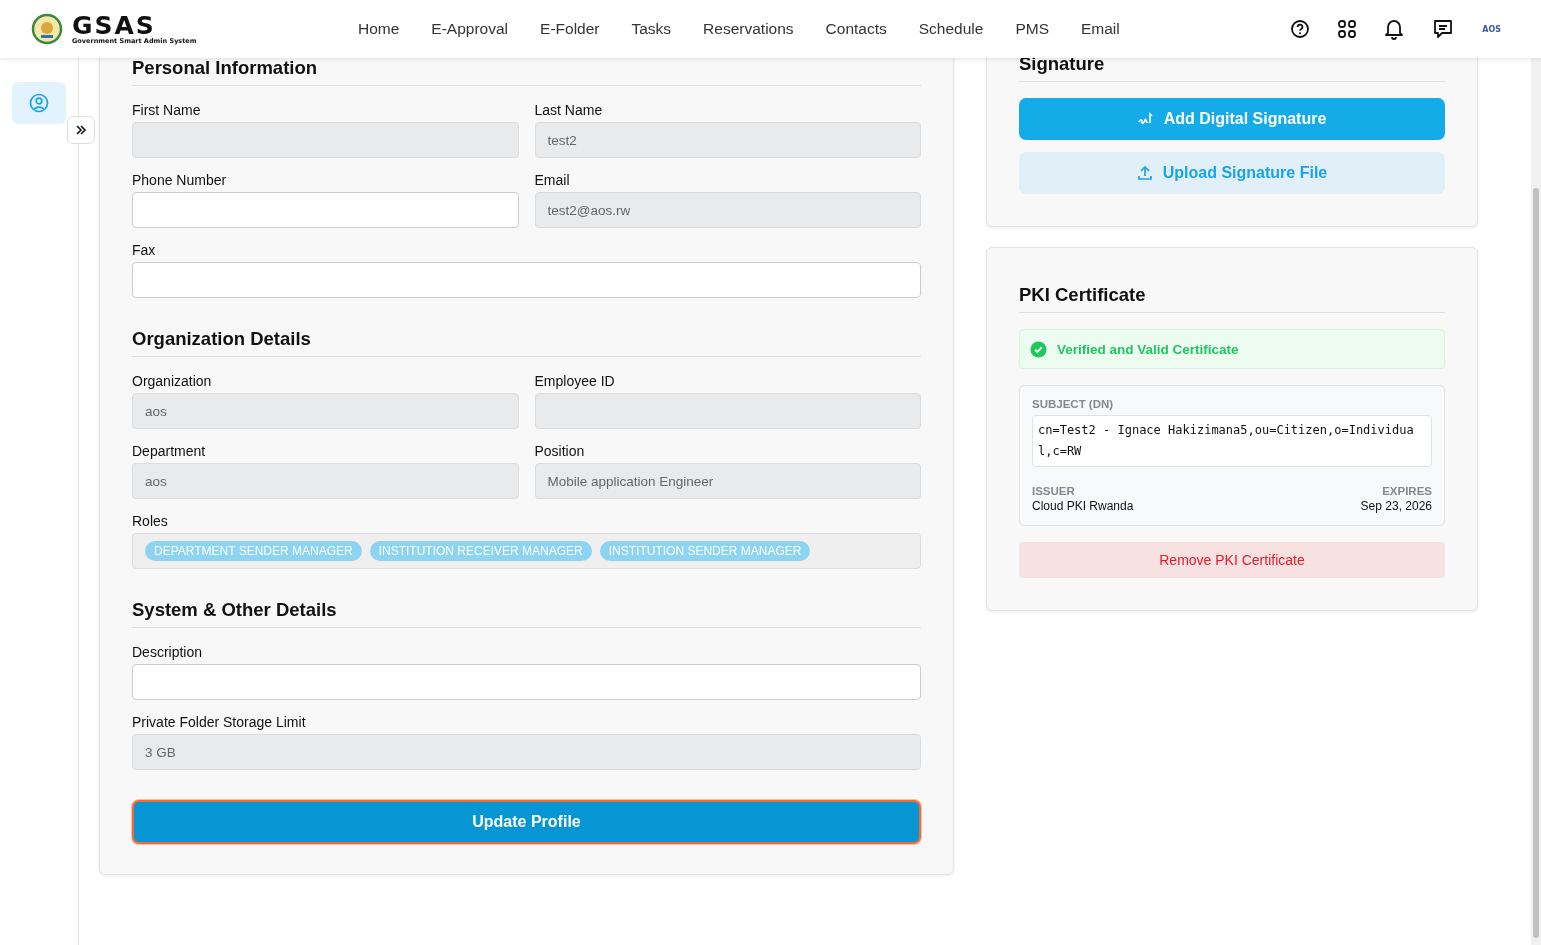 The width and height of the screenshot is (1541, 945). What do you see at coordinates (1232, 441) in the screenshot?
I see `subject-value: cn=Test2 - Ignace Hakizimana5,ou=Citizen,o=Individual,c=RW` at bounding box center [1232, 441].